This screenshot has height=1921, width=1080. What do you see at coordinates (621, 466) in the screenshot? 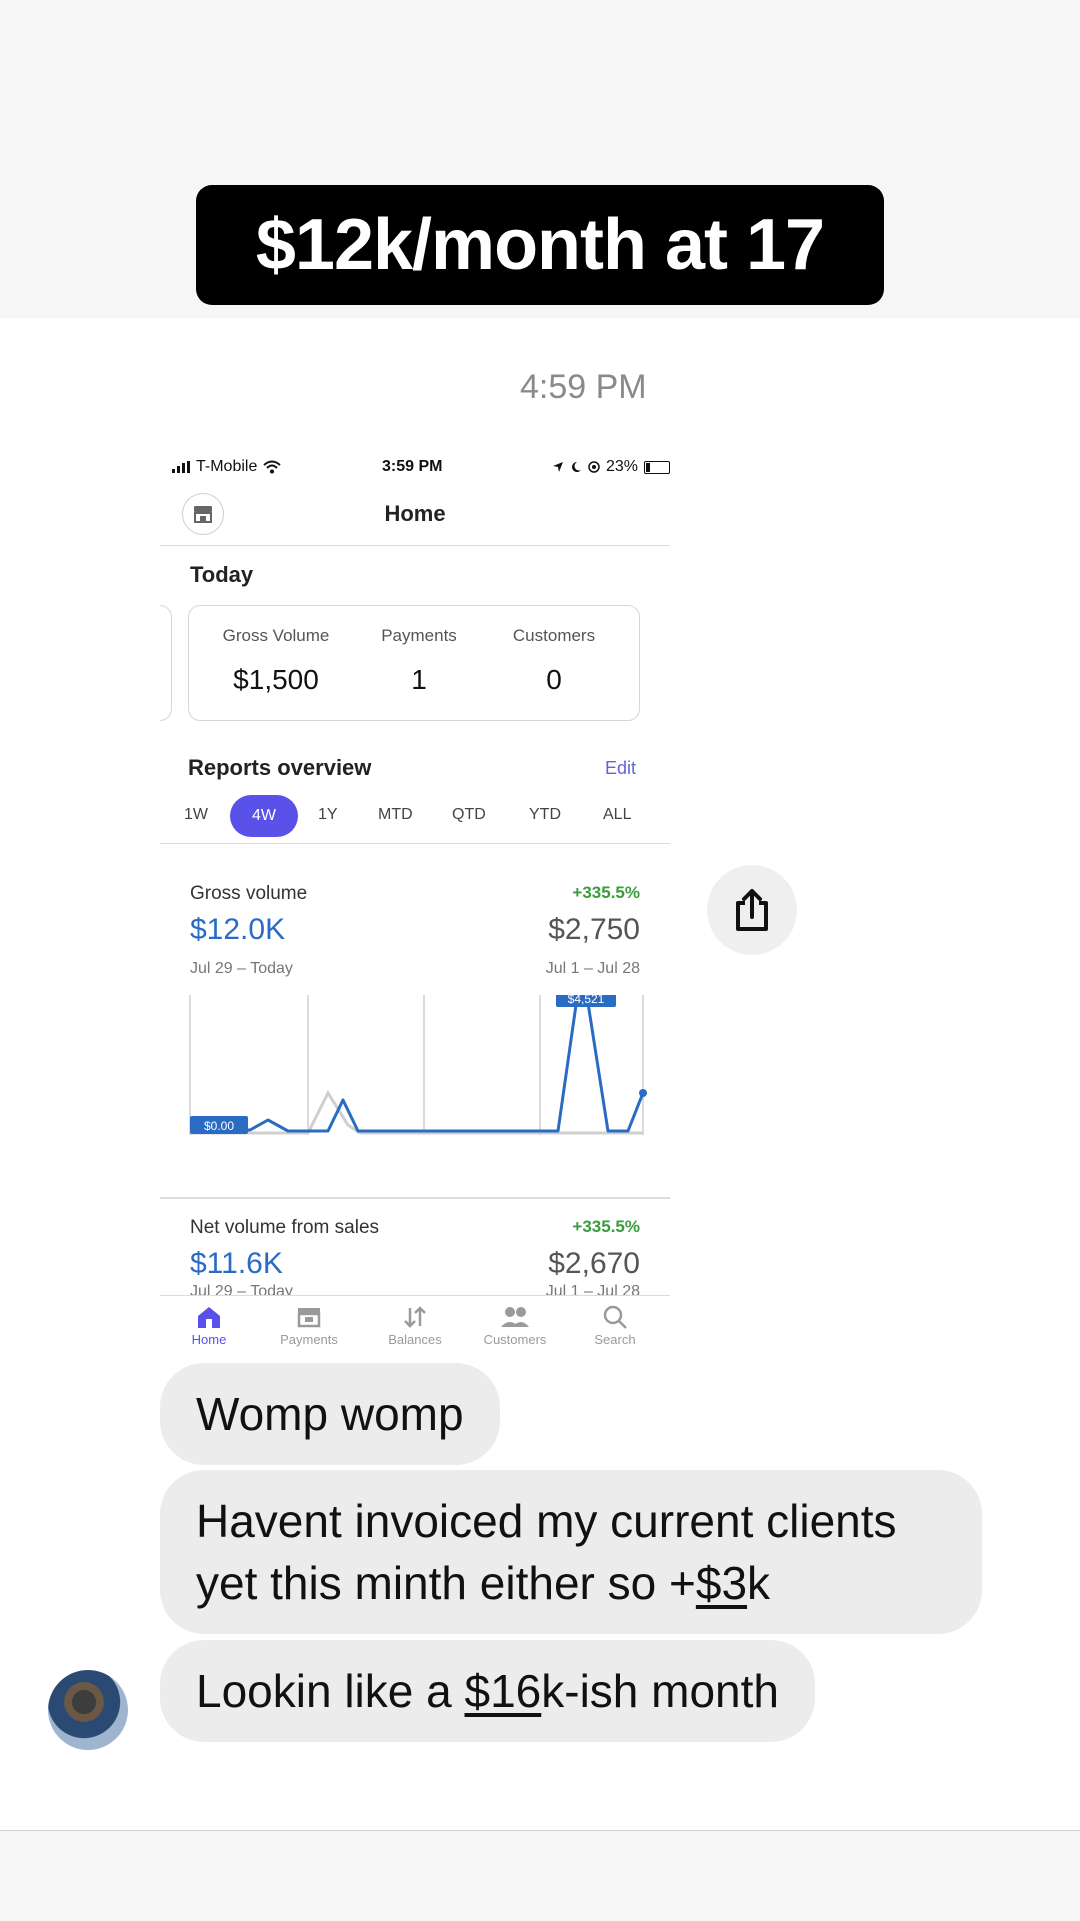
I see `battery-percent: 23%` at bounding box center [621, 466].